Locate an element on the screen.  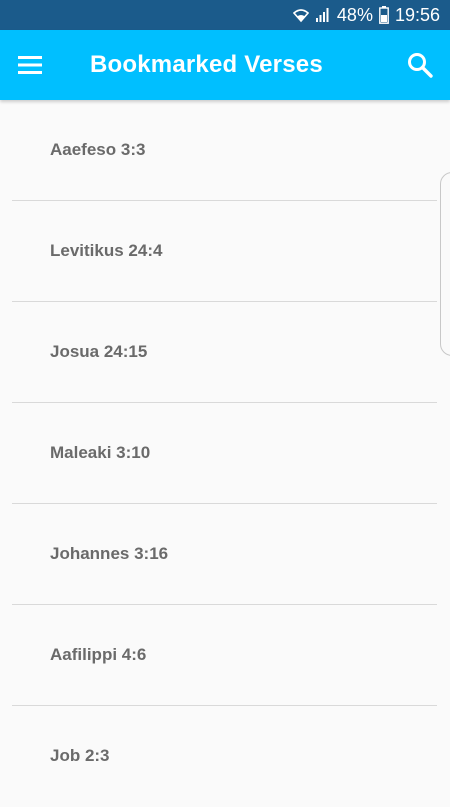
battery-percent: 48% is located at coordinates (354, 15).